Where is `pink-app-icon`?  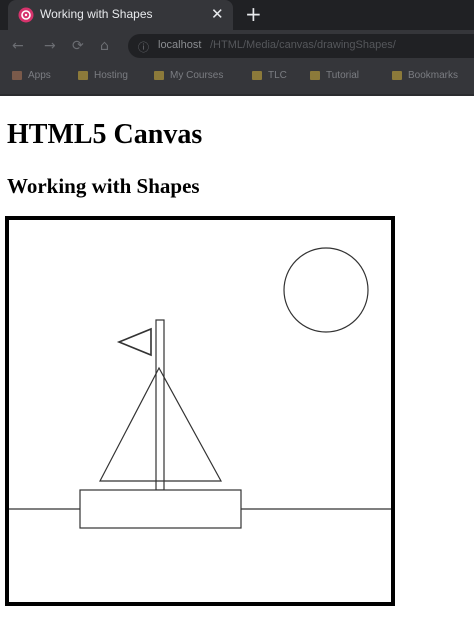 pink-app-icon is located at coordinates (26, 15).